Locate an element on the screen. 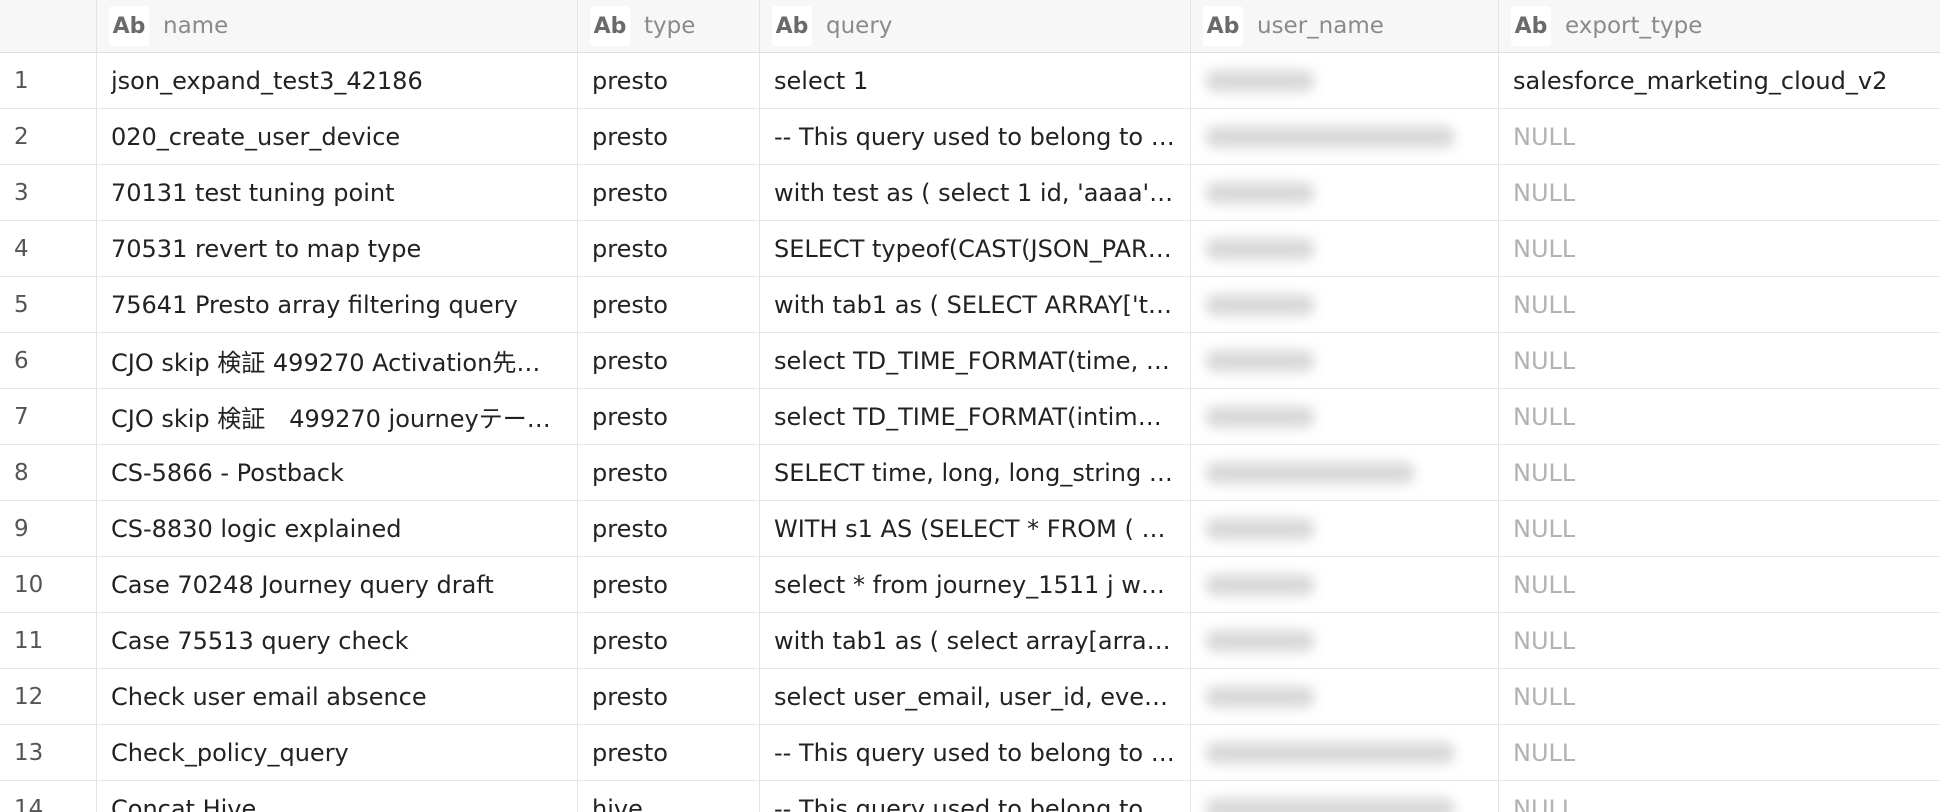 The image size is (1940, 812). name-cell: 70531 revert to map type is located at coordinates (337, 248).